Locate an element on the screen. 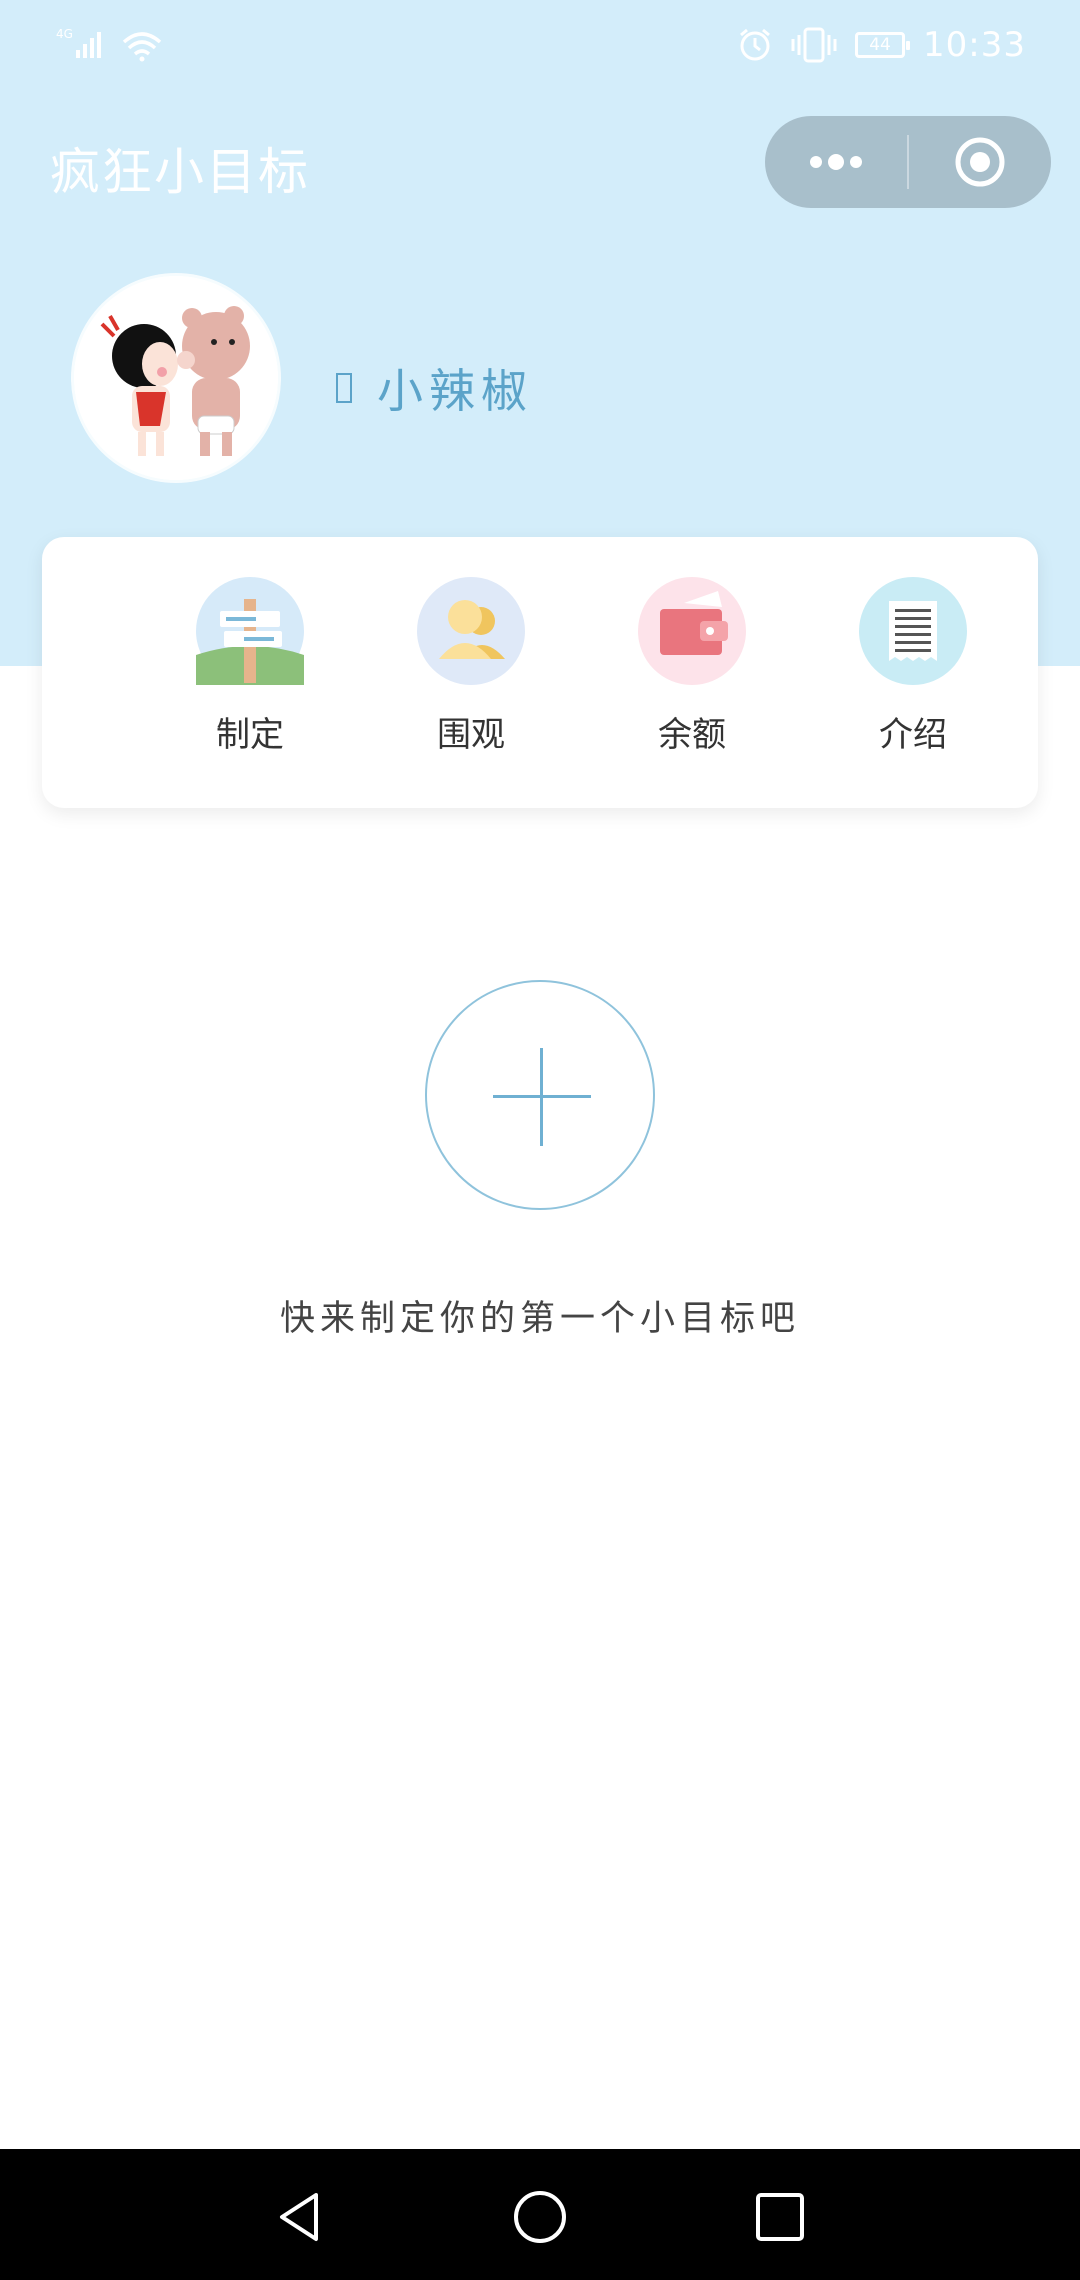  add-goal-button is located at coordinates (540, 1095).